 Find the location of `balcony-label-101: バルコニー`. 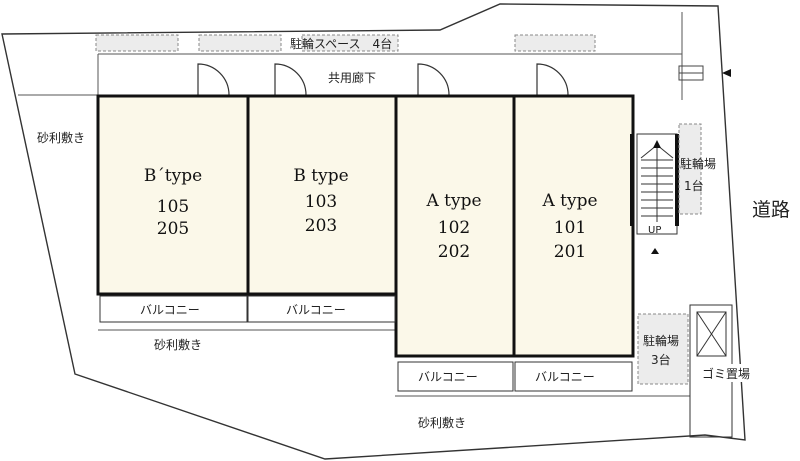

balcony-label-101: バルコニー is located at coordinates (565, 377).